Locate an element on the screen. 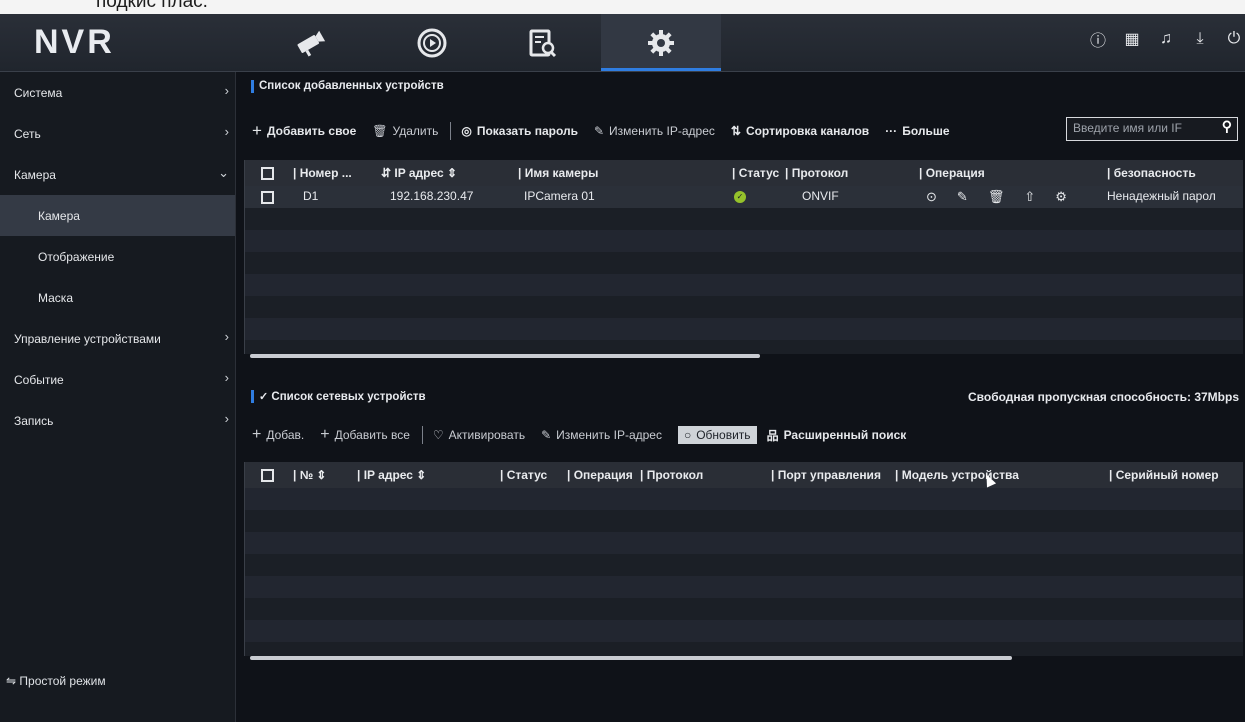  refresh-icon: ○ is located at coordinates (687, 435).